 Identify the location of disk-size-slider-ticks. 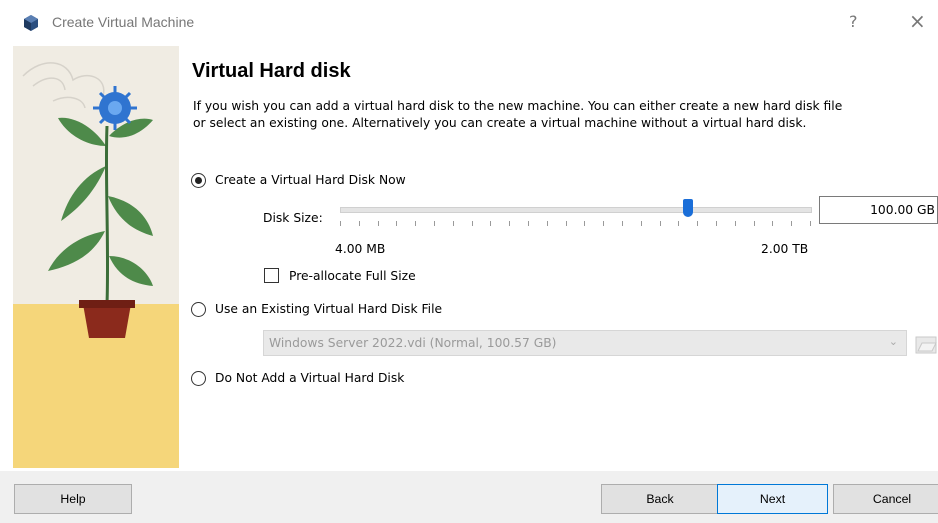
(575, 224).